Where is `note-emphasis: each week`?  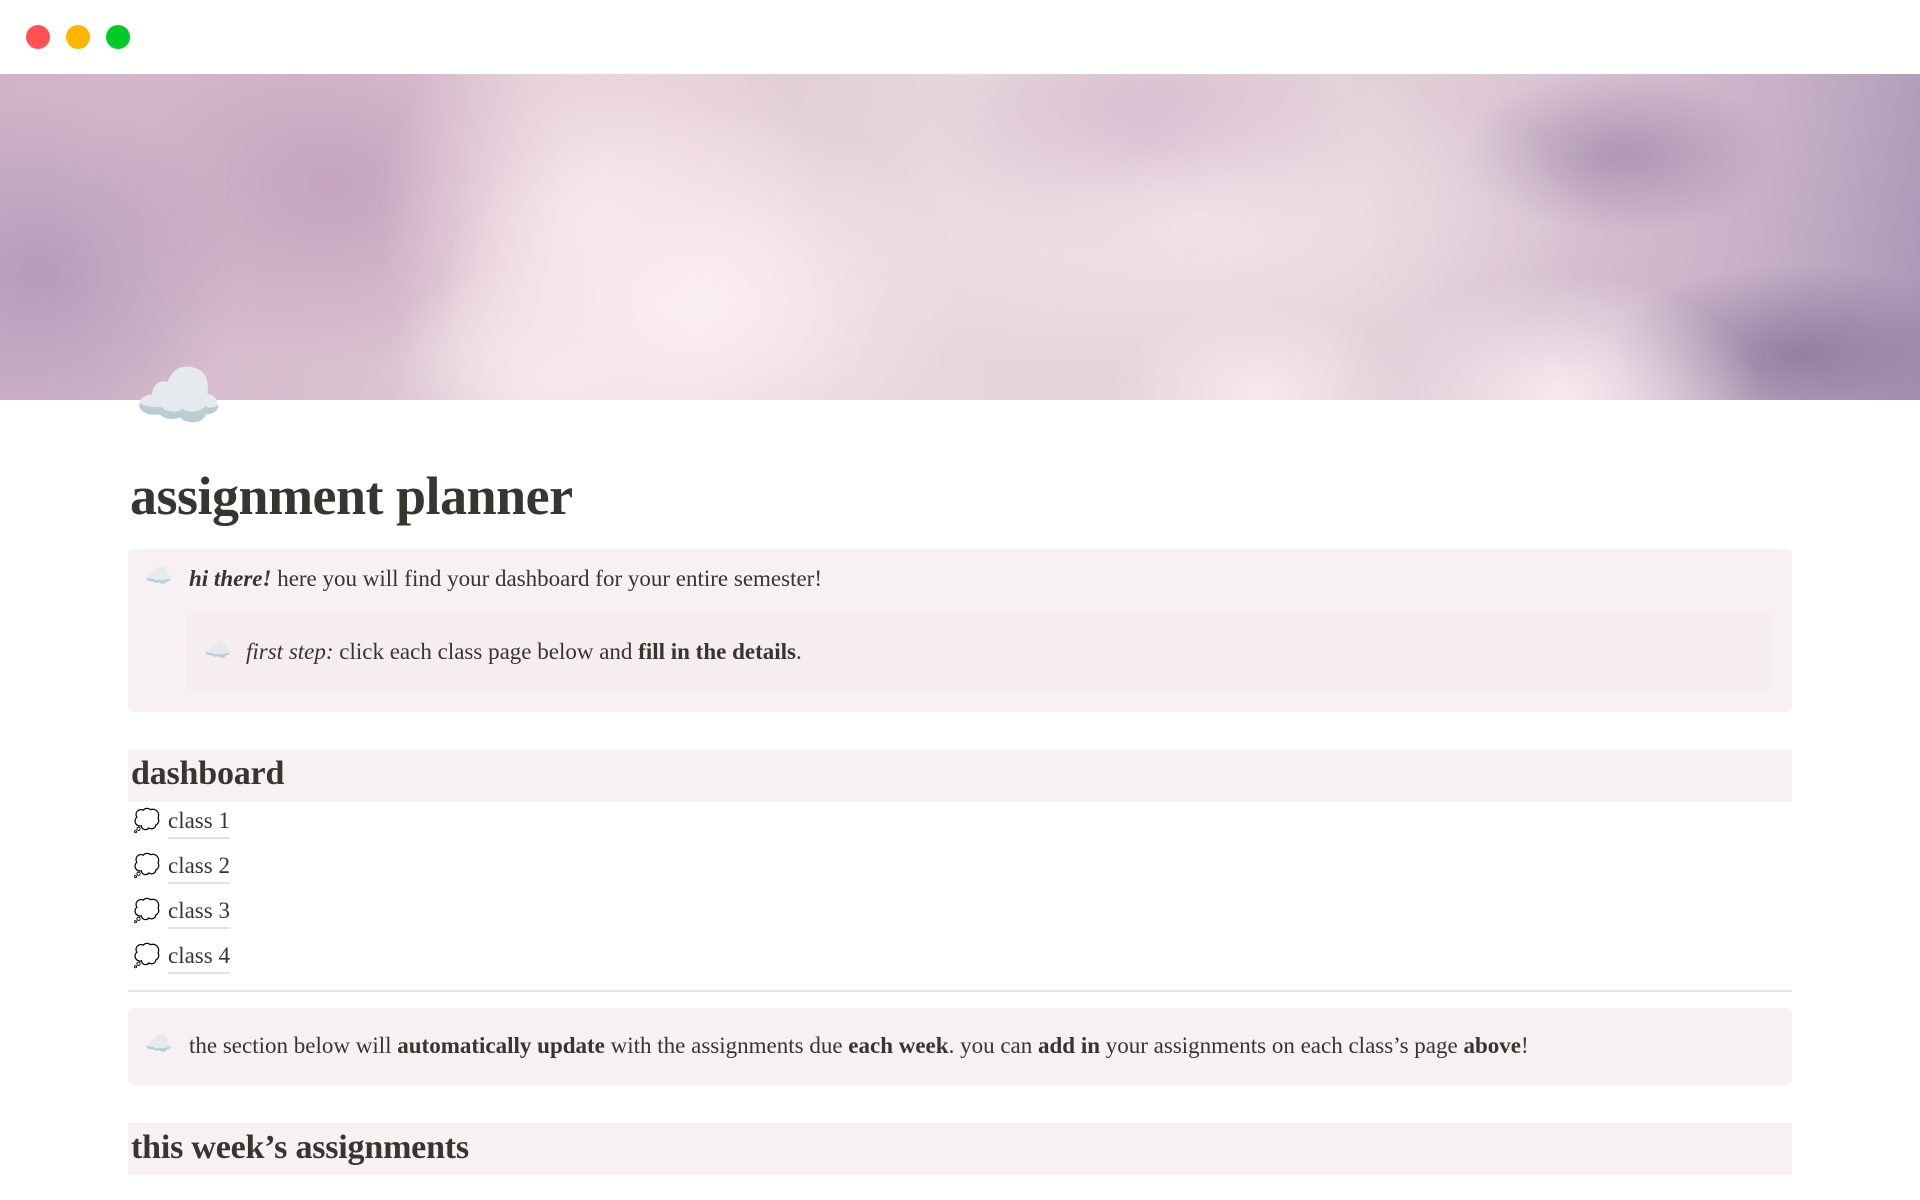
note-emphasis: each week is located at coordinates (898, 1045).